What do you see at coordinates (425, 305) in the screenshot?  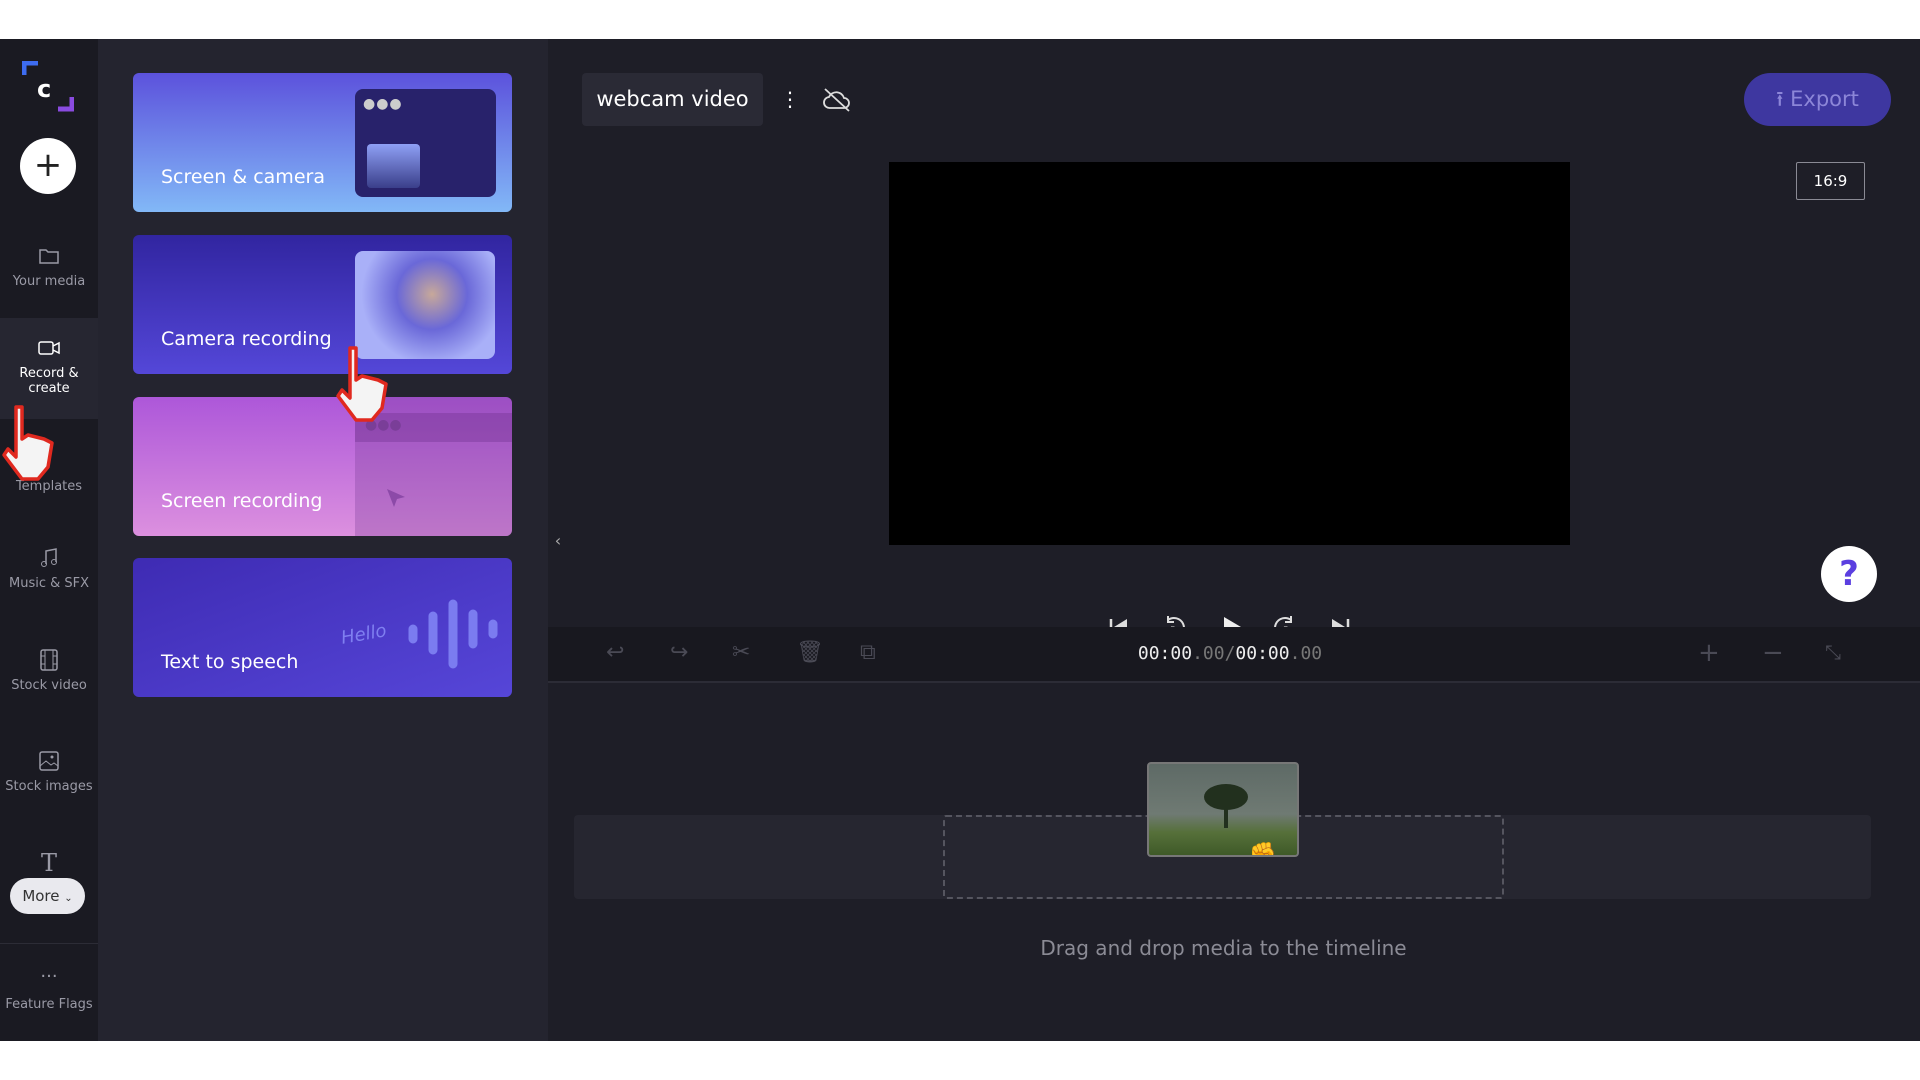 I see `person-photo` at bounding box center [425, 305].